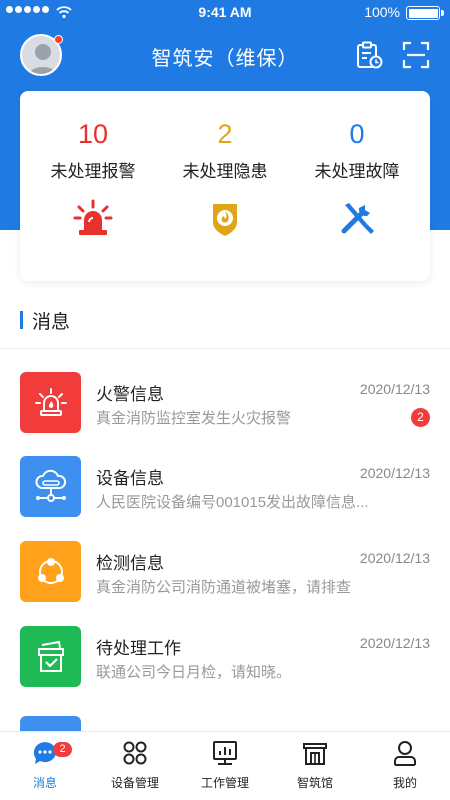 The height and width of the screenshot is (800, 450). What do you see at coordinates (50, 486) in the screenshot?
I see `cloud-network-icon` at bounding box center [50, 486].